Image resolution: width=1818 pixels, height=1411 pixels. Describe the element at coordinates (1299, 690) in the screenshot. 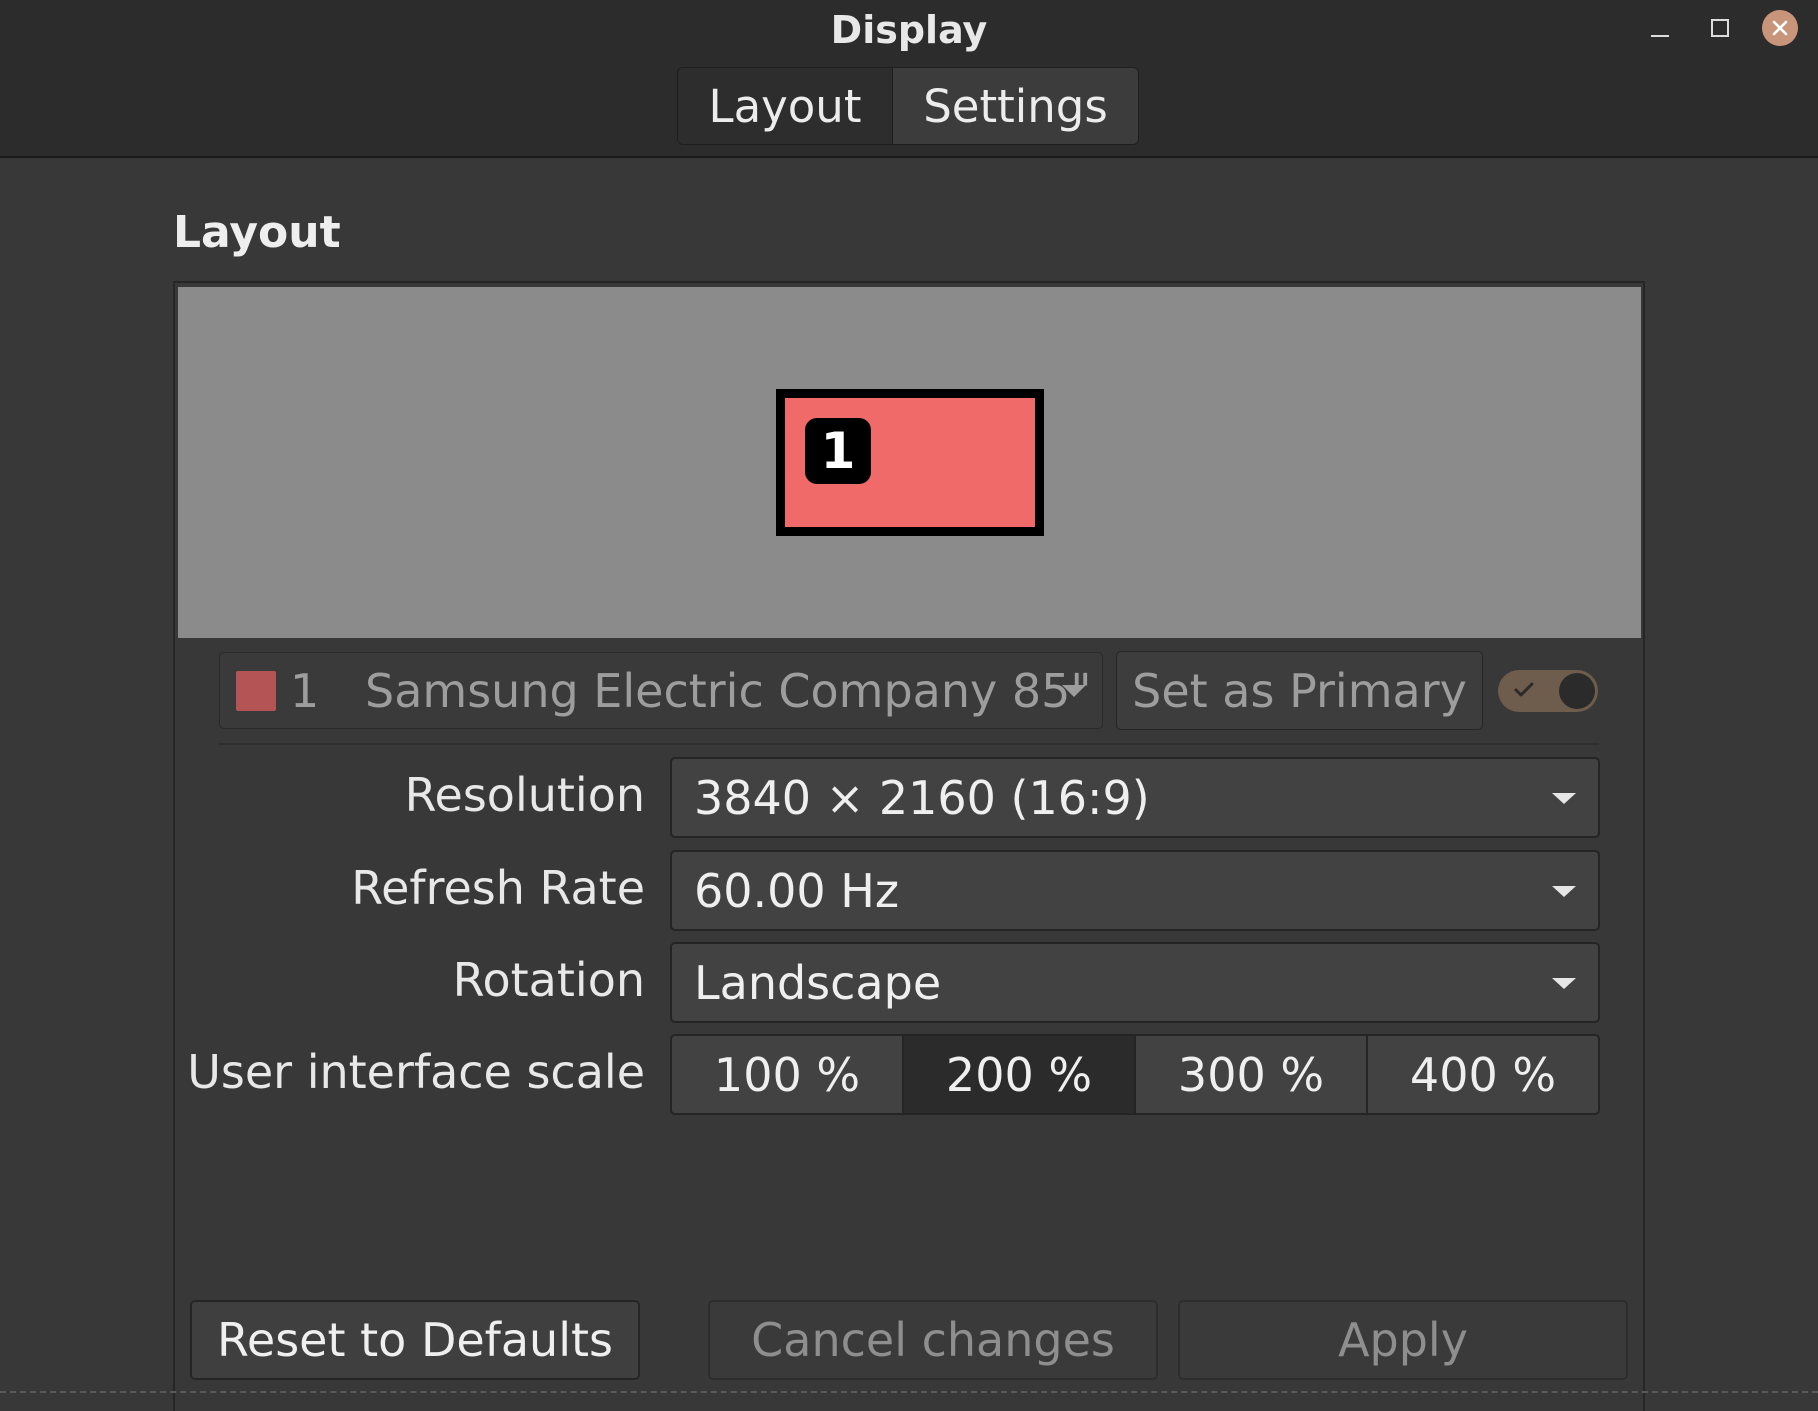

I see `set-as-primary-button: Set as Primary` at that location.